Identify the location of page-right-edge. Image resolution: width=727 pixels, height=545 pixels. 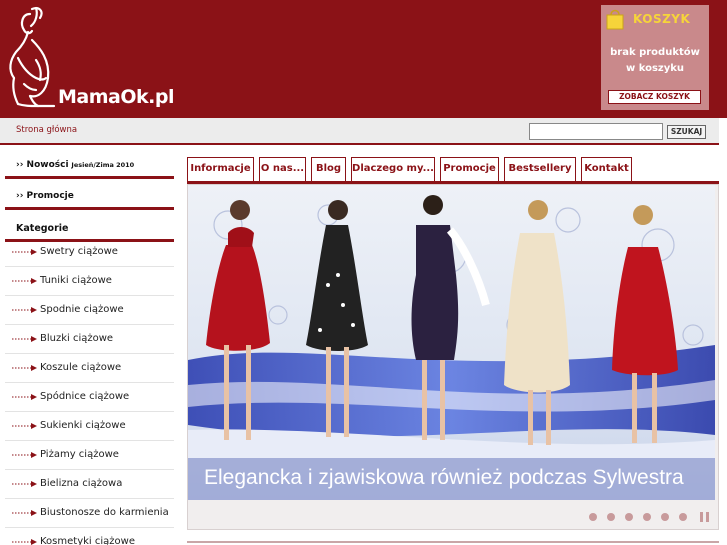
(723, 331).